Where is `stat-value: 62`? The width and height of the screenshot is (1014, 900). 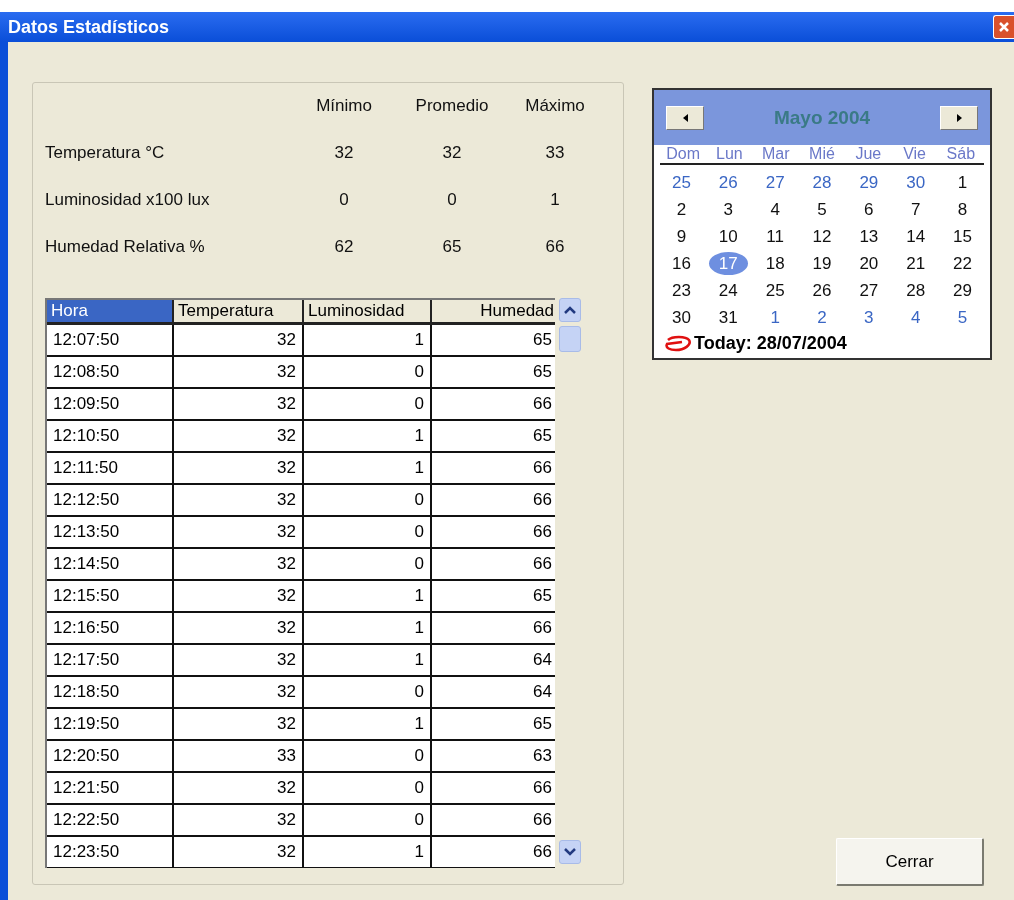 stat-value: 62 is located at coordinates (344, 246).